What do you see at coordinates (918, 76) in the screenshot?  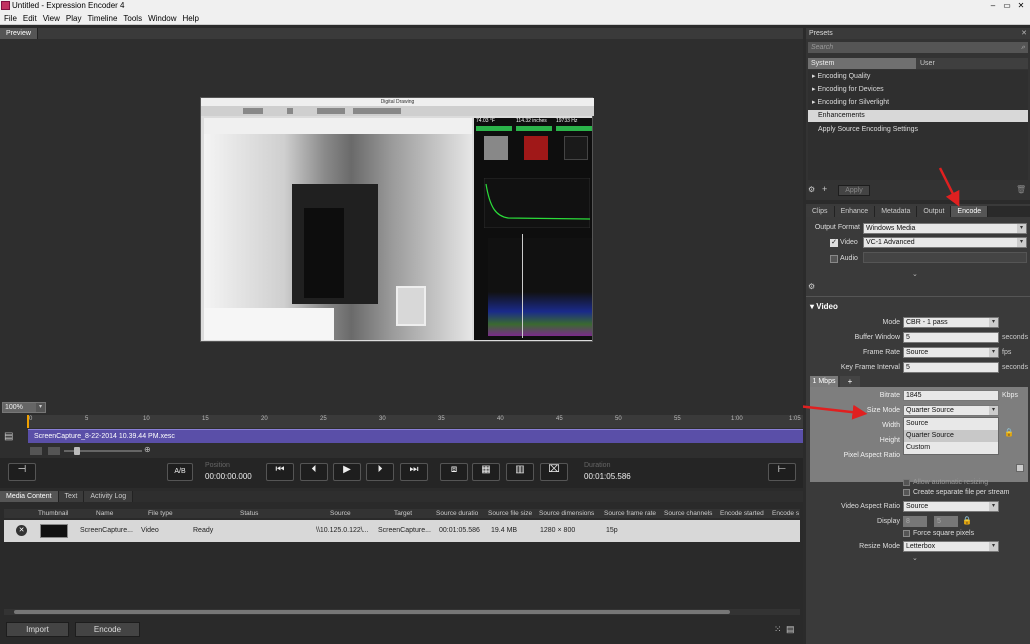 I see `preset-item-encoding-quality: ▸ Encoding Quality` at bounding box center [918, 76].